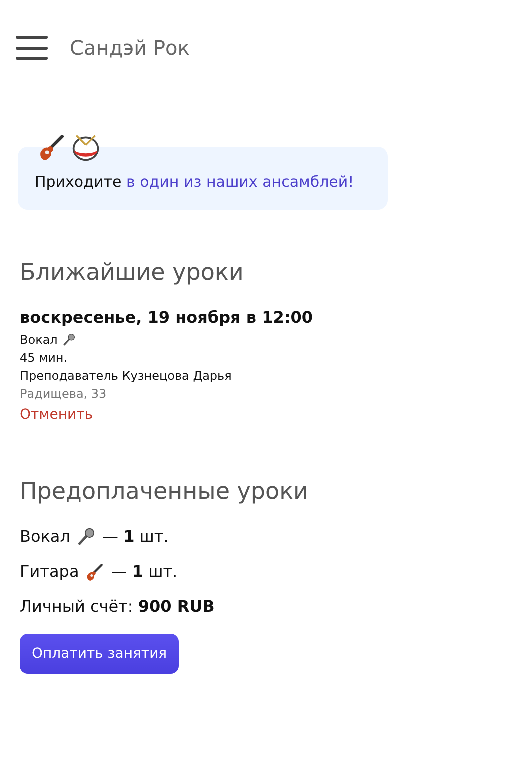  I want to click on promo-text: Приходите в один из наших ансамблей!, so click(194, 182).